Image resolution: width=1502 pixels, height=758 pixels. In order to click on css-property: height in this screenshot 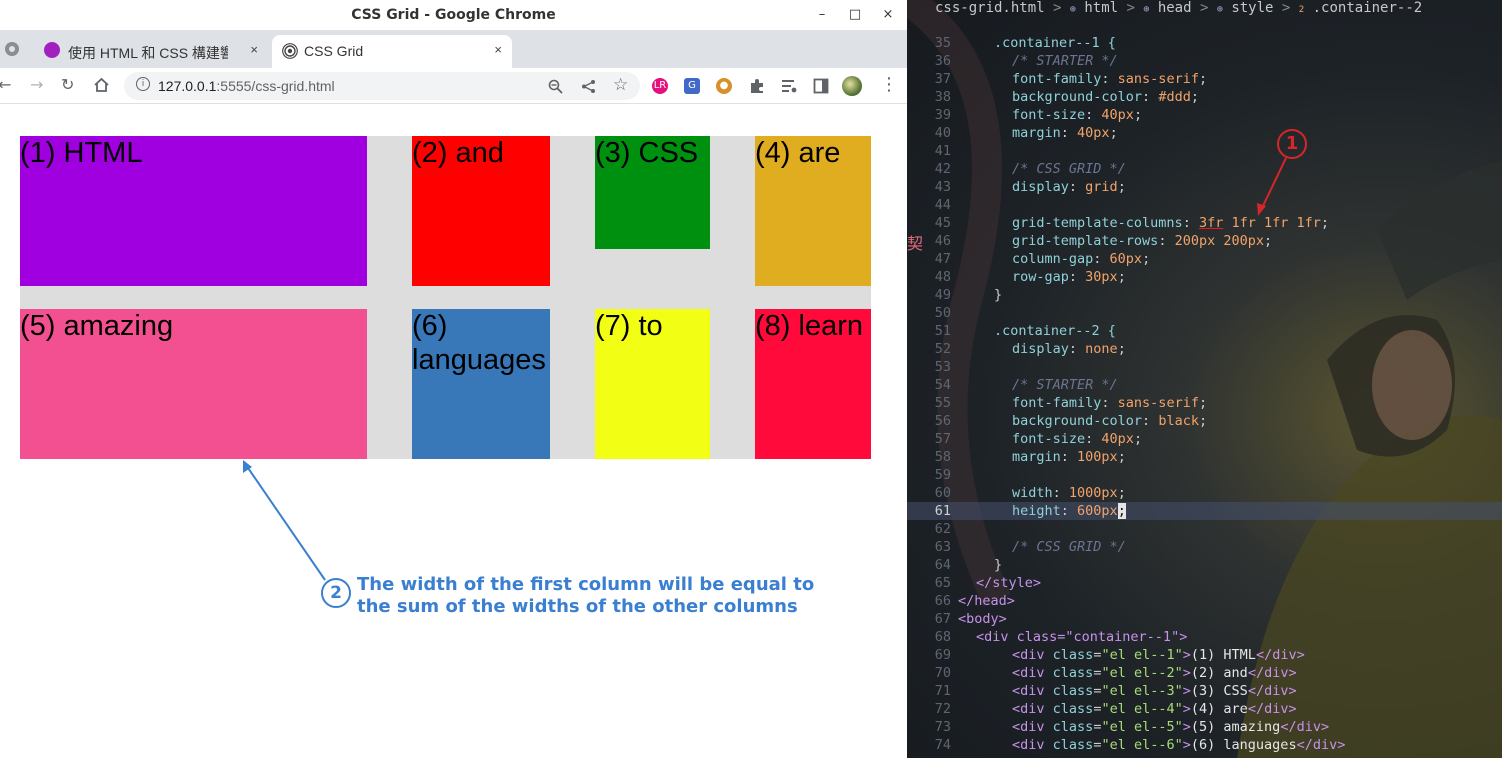, I will do `click(1036, 511)`.